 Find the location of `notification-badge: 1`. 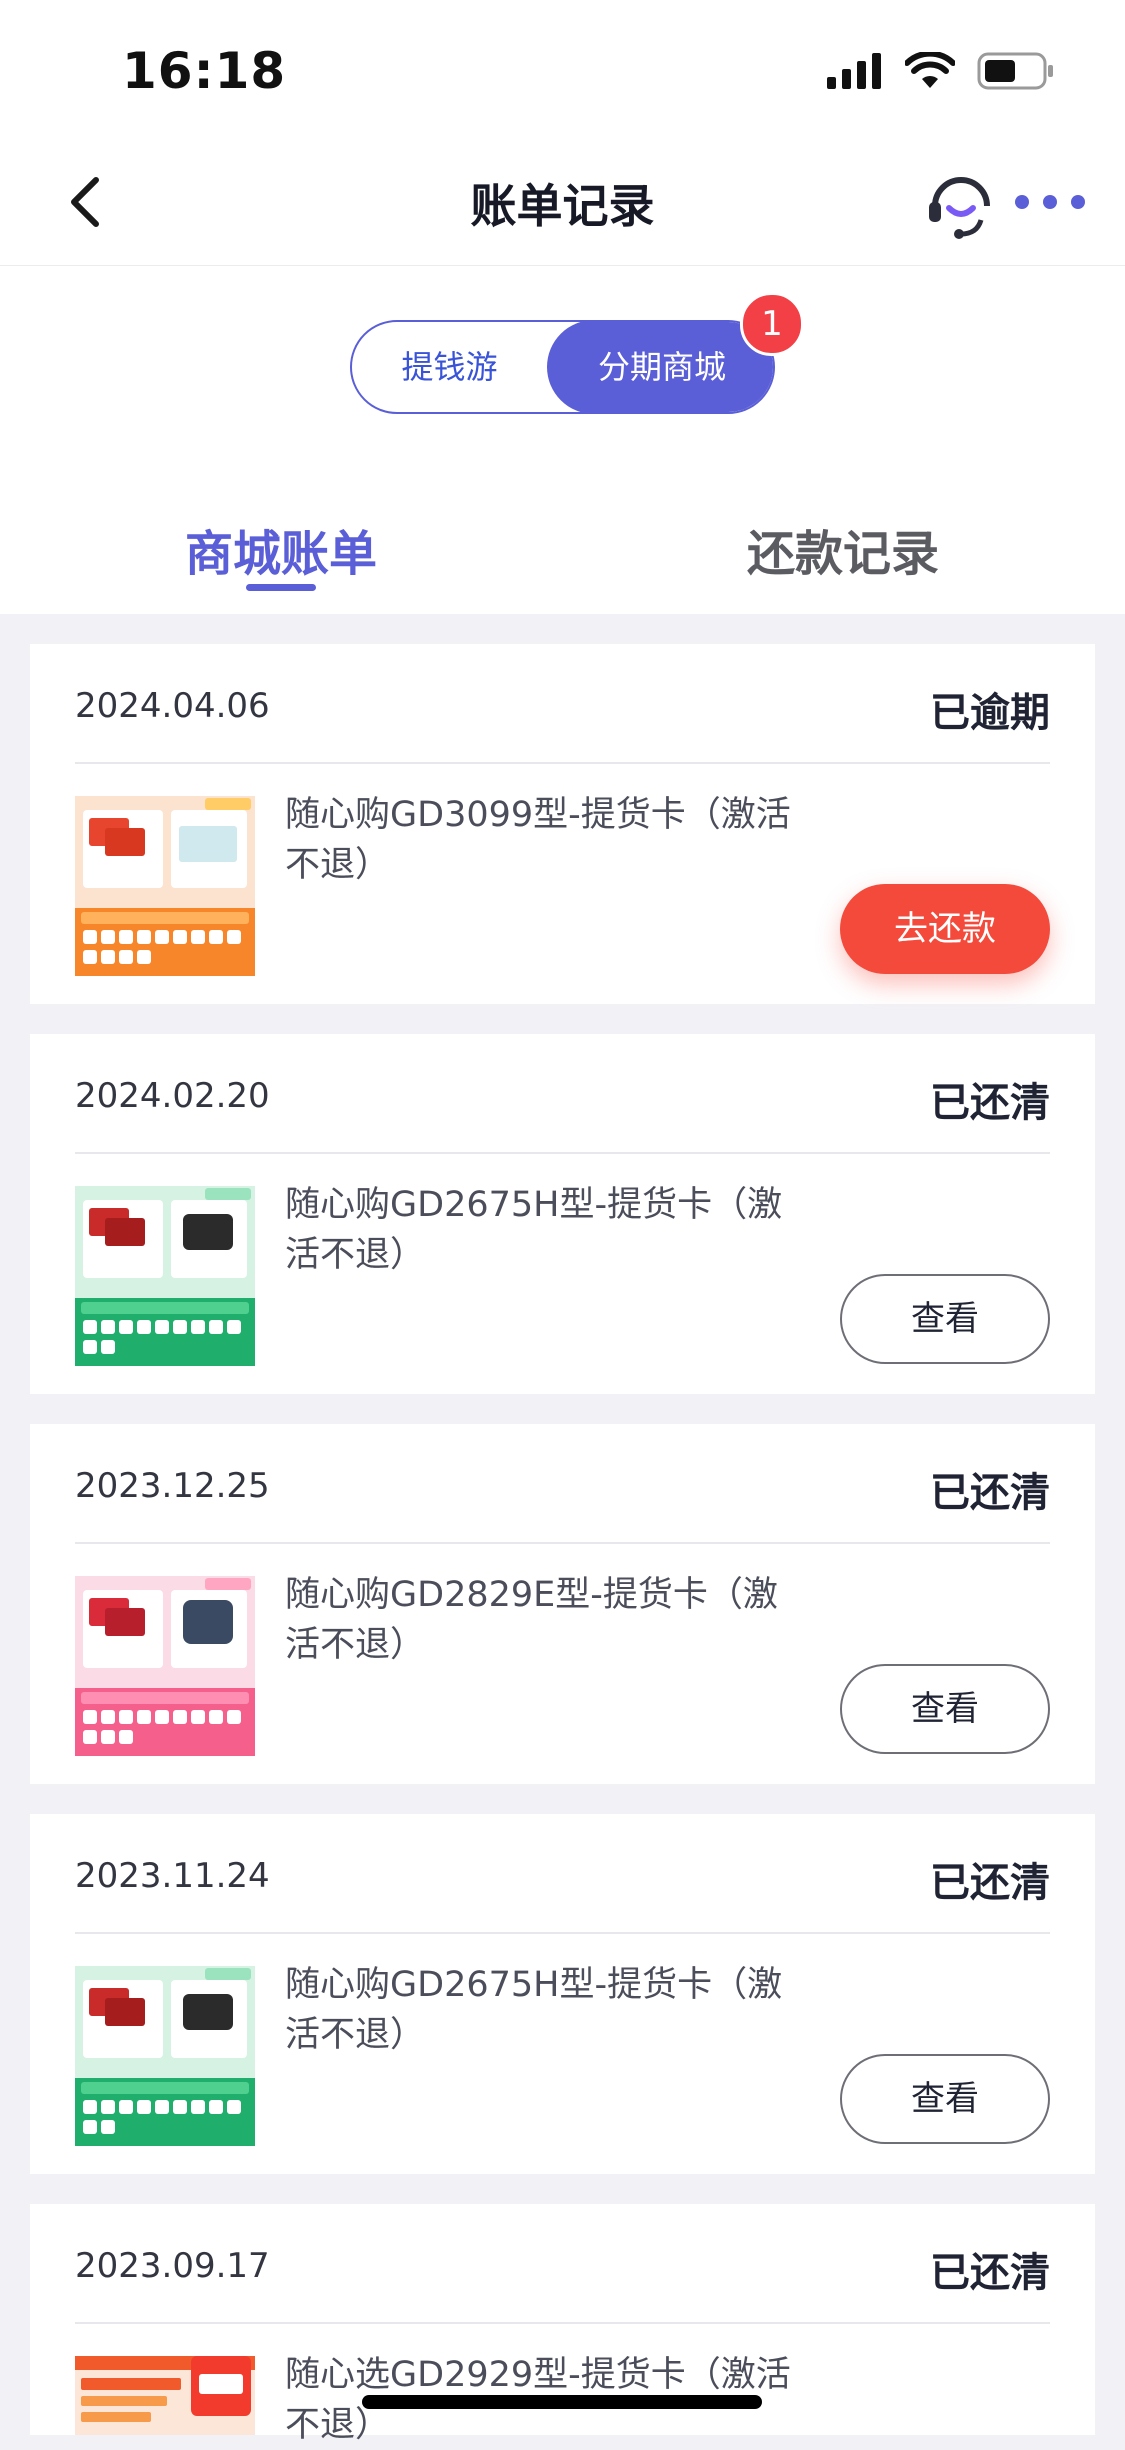

notification-badge: 1 is located at coordinates (772, 324).